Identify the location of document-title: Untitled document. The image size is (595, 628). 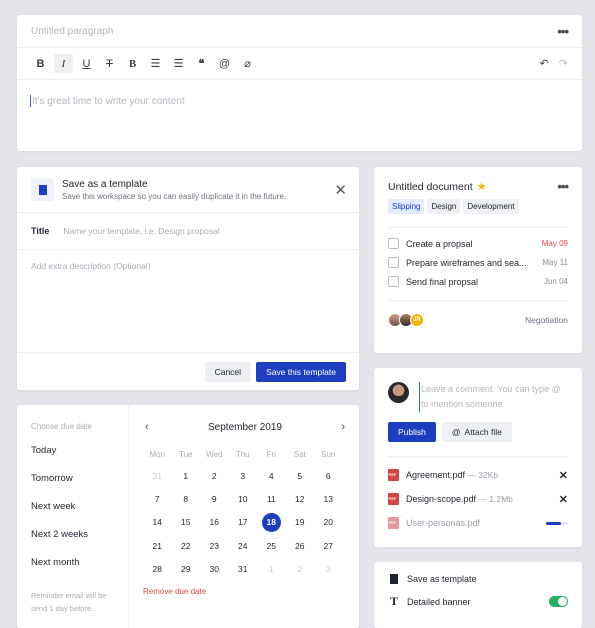
(430, 187).